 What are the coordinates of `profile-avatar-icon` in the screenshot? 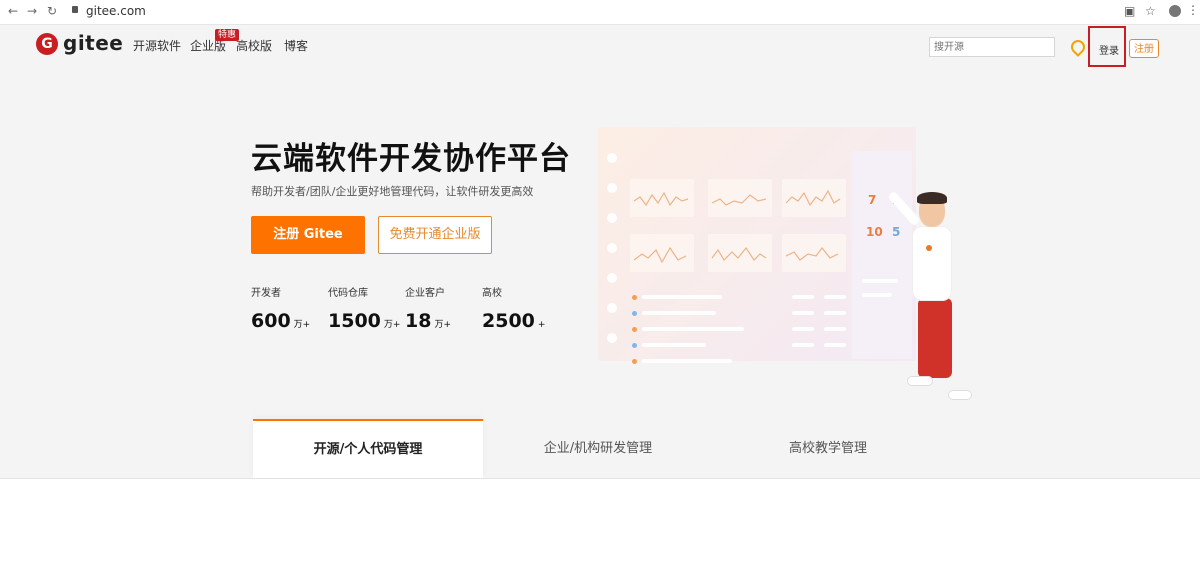 It's located at (1175, 11).